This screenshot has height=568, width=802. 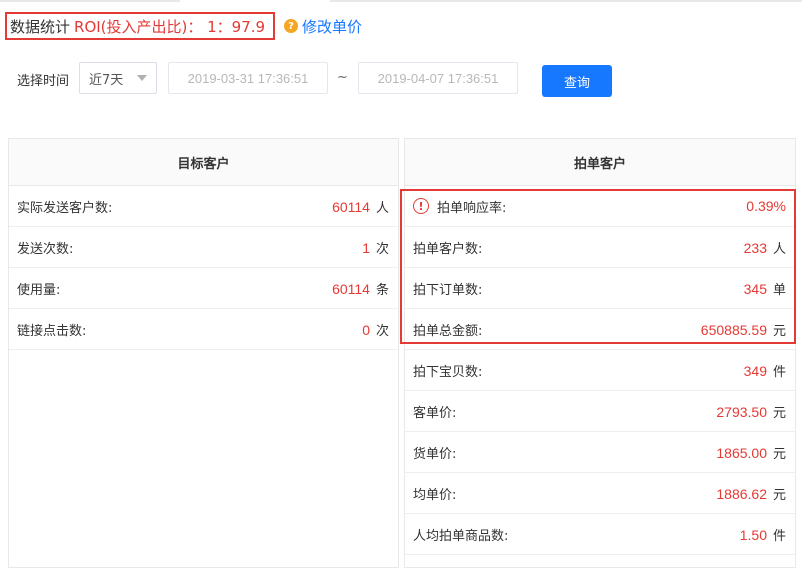 What do you see at coordinates (600, 206) in the screenshot?
I see `stat-row: ! 拍单响应率: 0.39%` at bounding box center [600, 206].